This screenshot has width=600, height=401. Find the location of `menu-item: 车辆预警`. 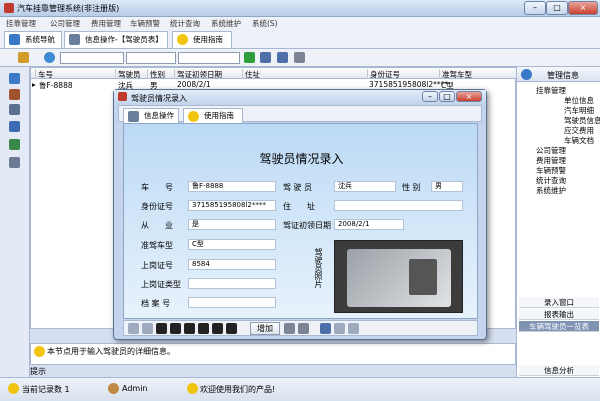

menu-item: 车辆预警 is located at coordinates (145, 23).